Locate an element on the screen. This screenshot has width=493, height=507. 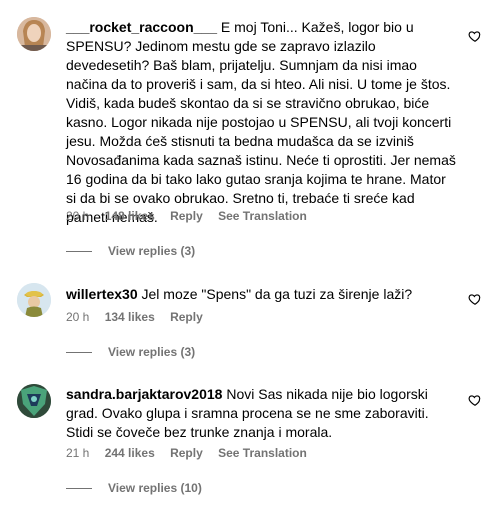
likes-count: 134 likes is located at coordinates (130, 317).